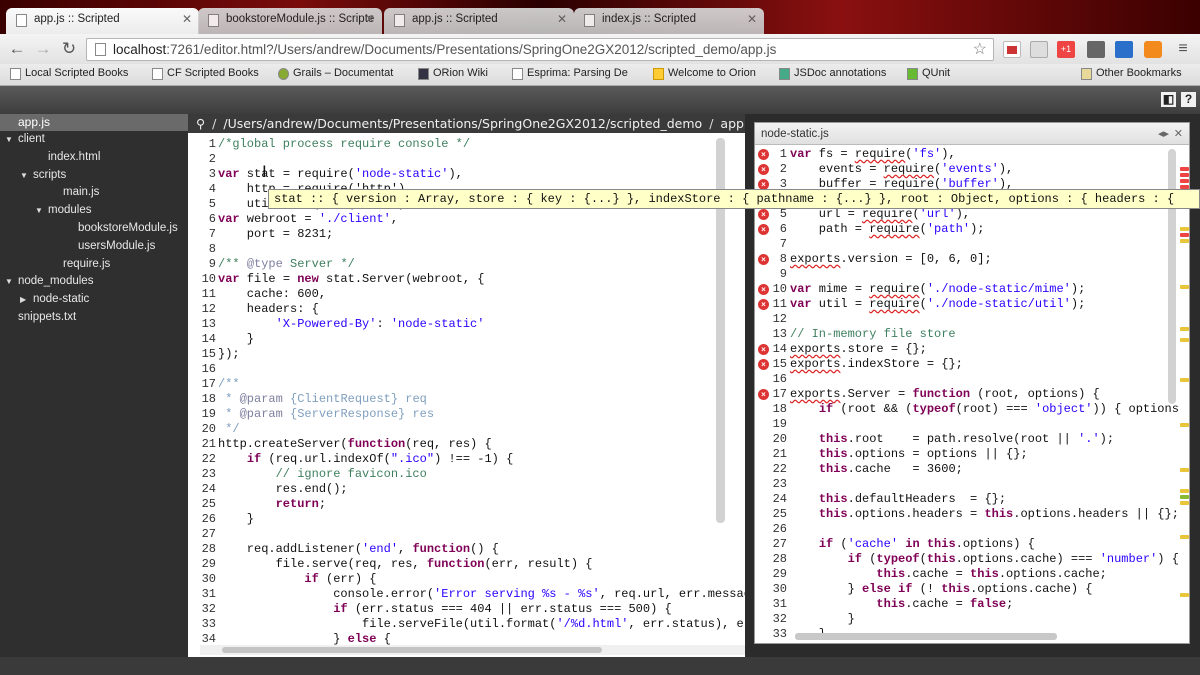  What do you see at coordinates (94, 211) in the screenshot?
I see `tree-item-modules: ▼ modules` at bounding box center [94, 211].